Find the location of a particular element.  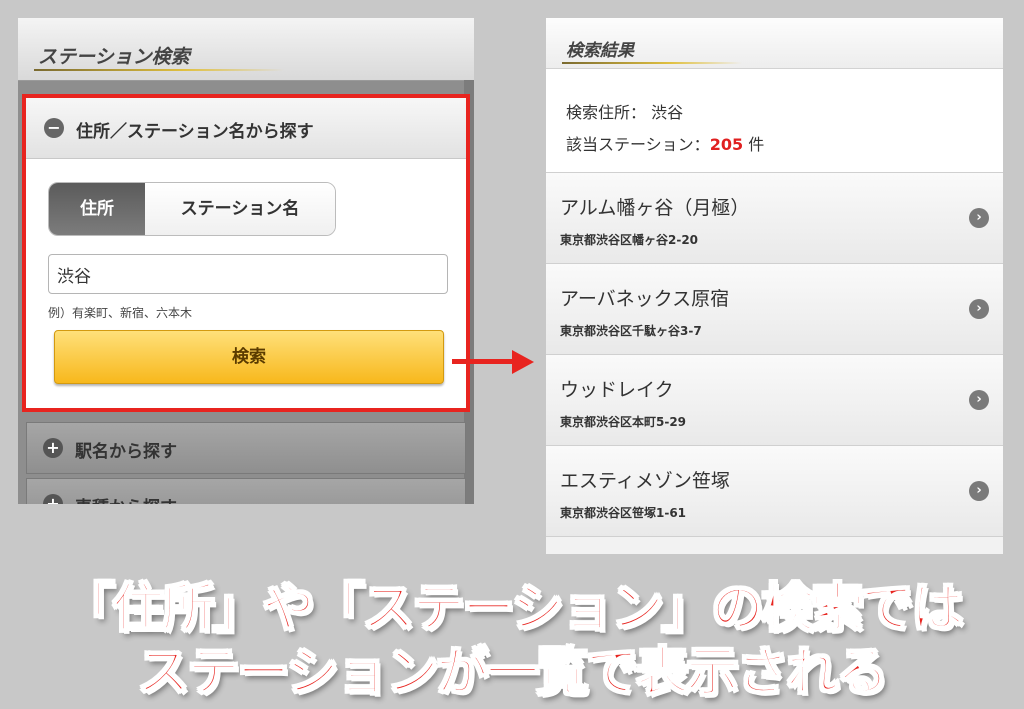

result-summary: 検索住所： 渋谷 該当ステーション：205 件 is located at coordinates (774, 120).